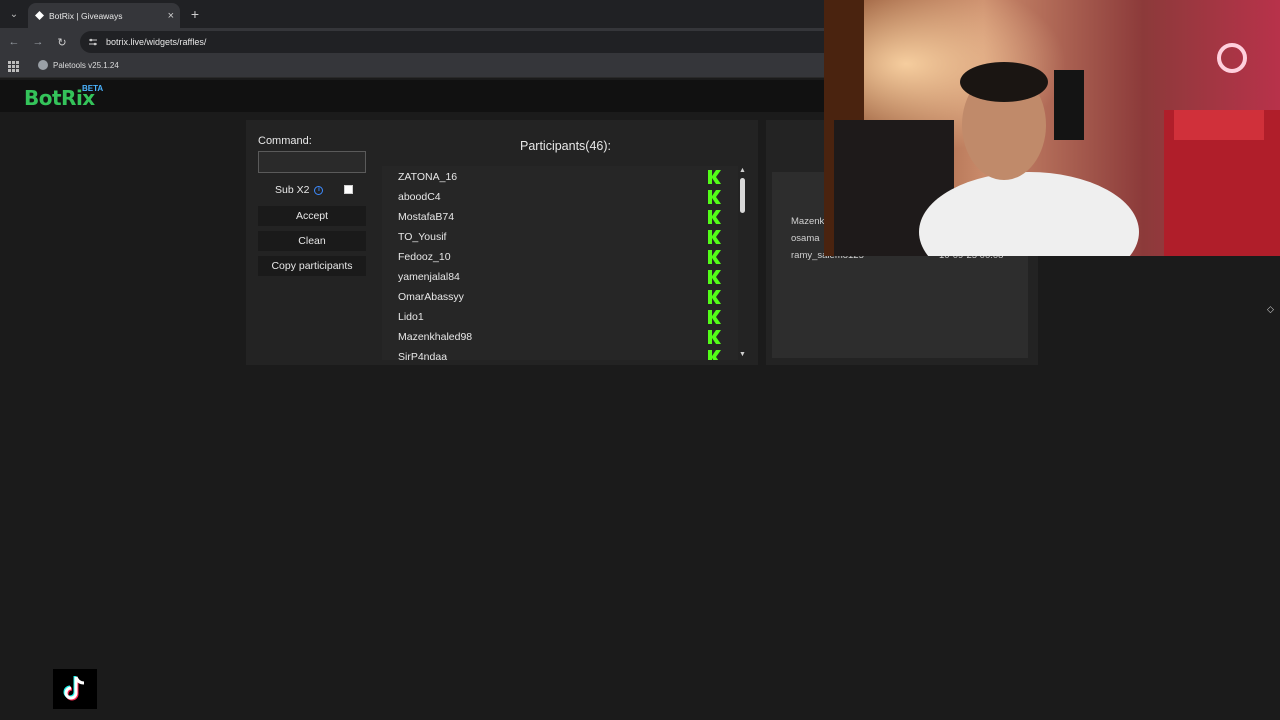 This screenshot has width=1280, height=720. Describe the element at coordinates (743, 171) in the screenshot. I see `scroll-up-icon: ▲` at that location.